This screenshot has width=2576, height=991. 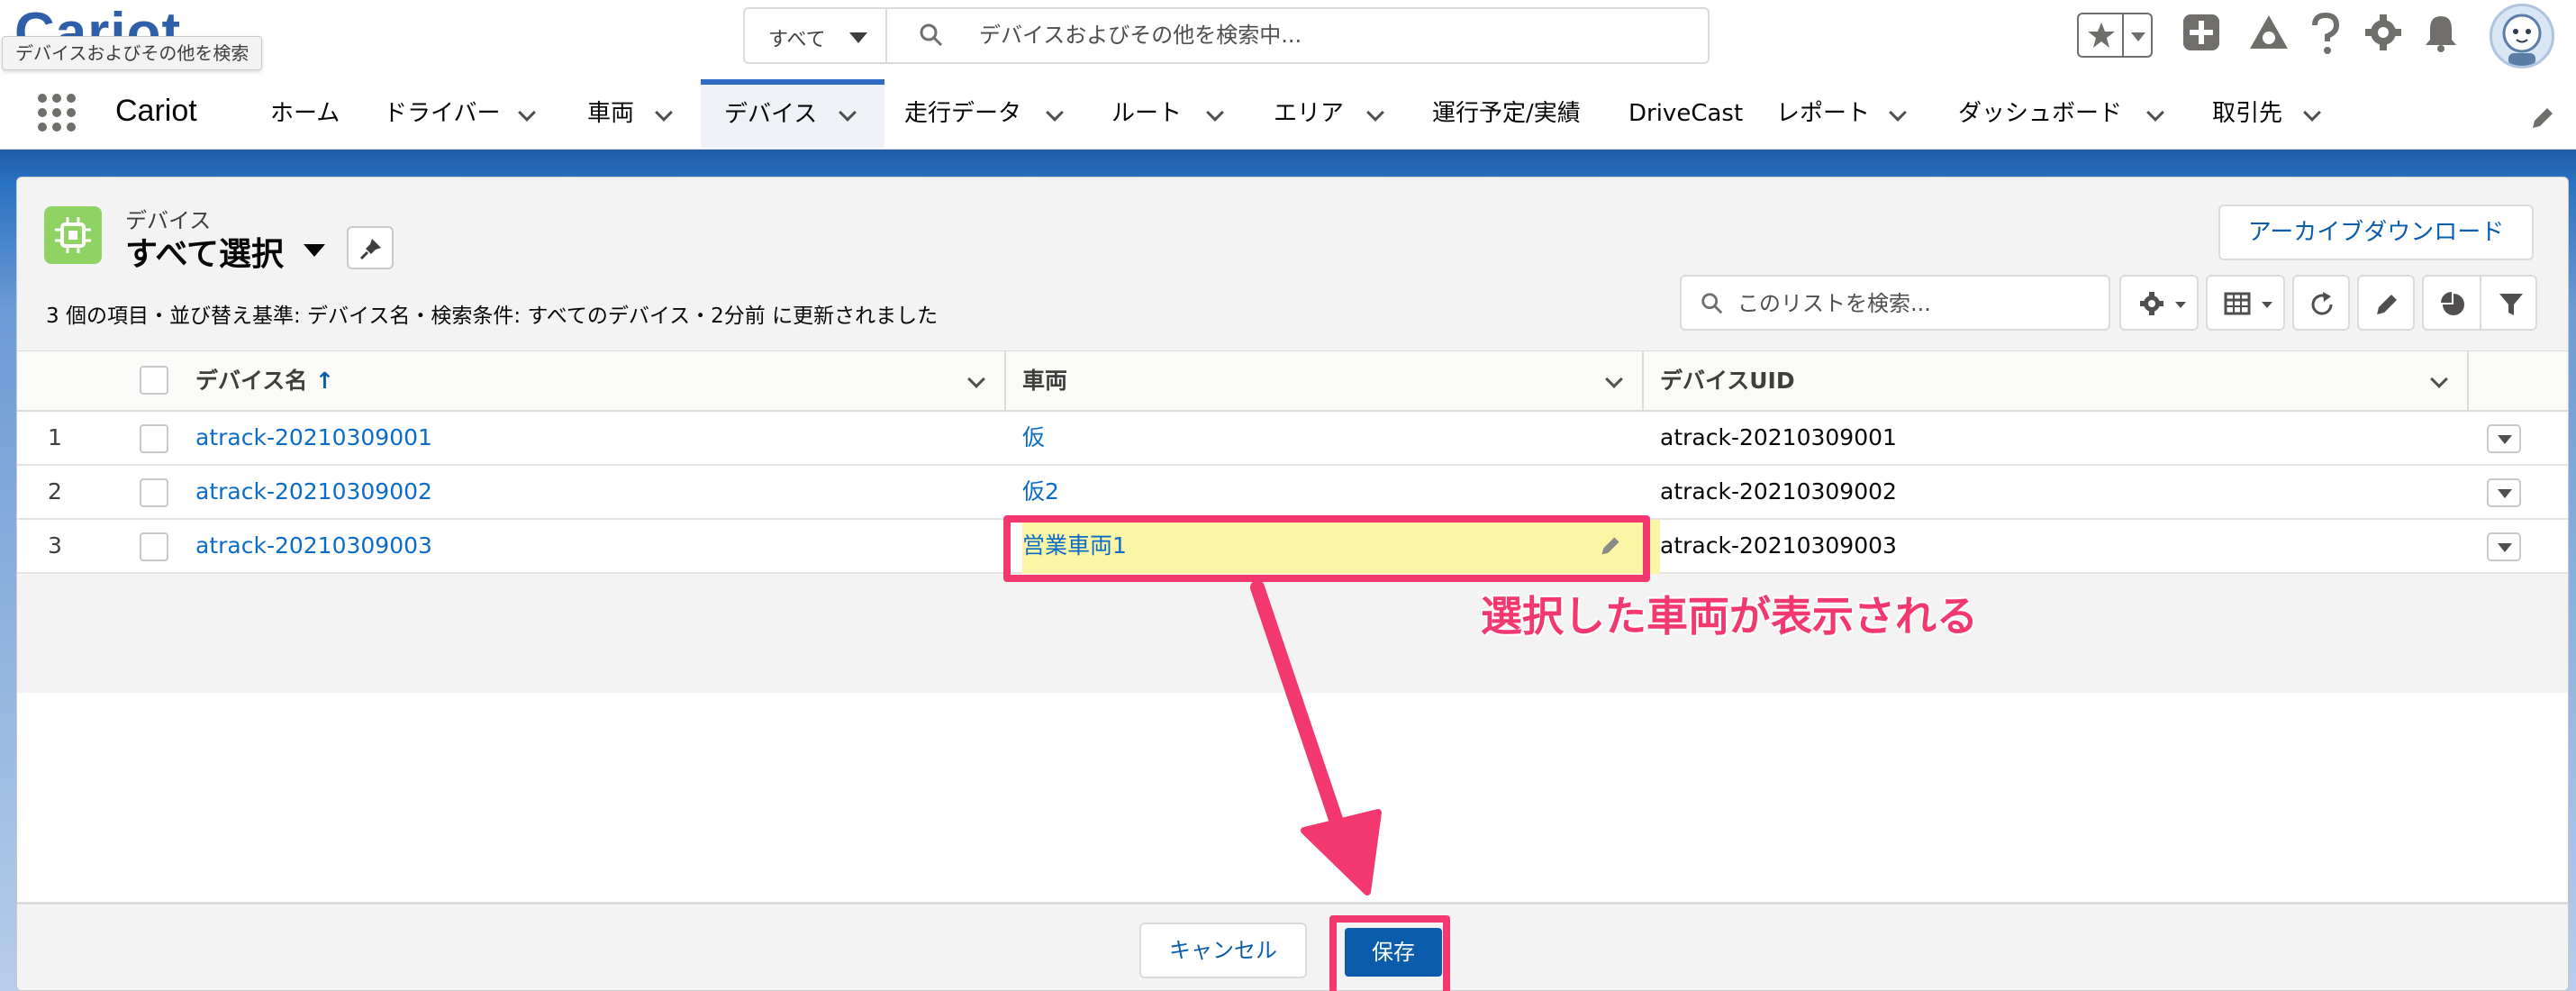 I want to click on device-chip-icon, so click(x=73, y=235).